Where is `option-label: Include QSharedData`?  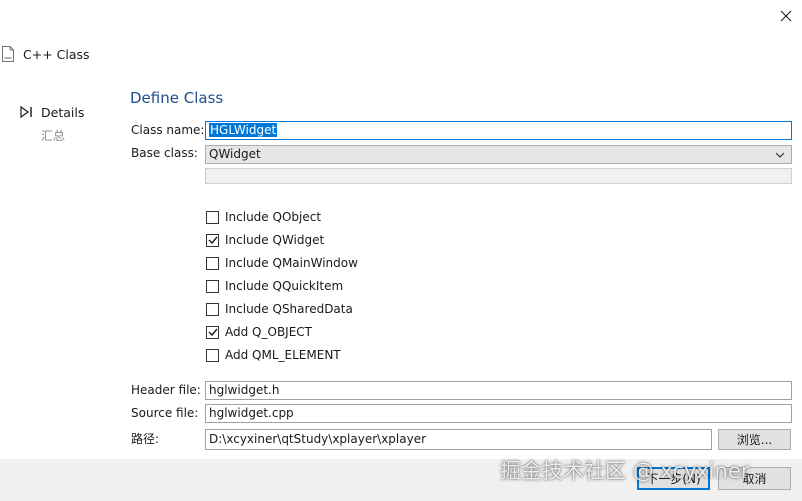
option-label: Include QSharedData is located at coordinates (289, 309).